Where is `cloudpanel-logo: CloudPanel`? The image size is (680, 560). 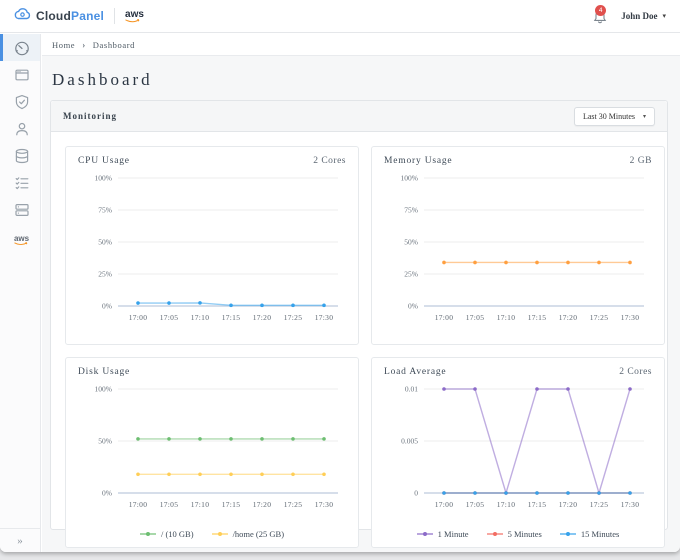
cloudpanel-logo: CloudPanel is located at coordinates (59, 16).